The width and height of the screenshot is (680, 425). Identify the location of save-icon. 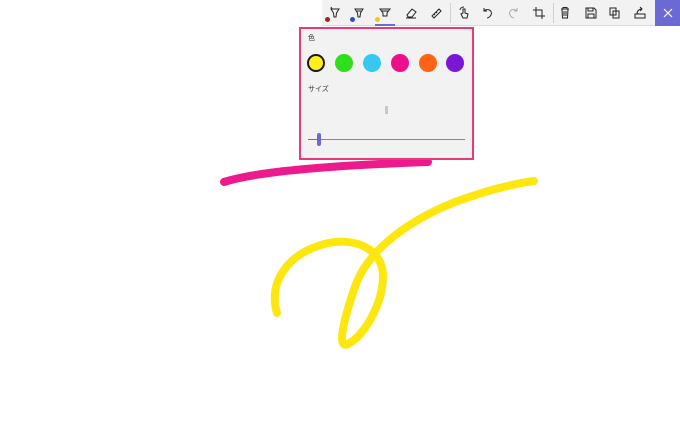
(591, 13).